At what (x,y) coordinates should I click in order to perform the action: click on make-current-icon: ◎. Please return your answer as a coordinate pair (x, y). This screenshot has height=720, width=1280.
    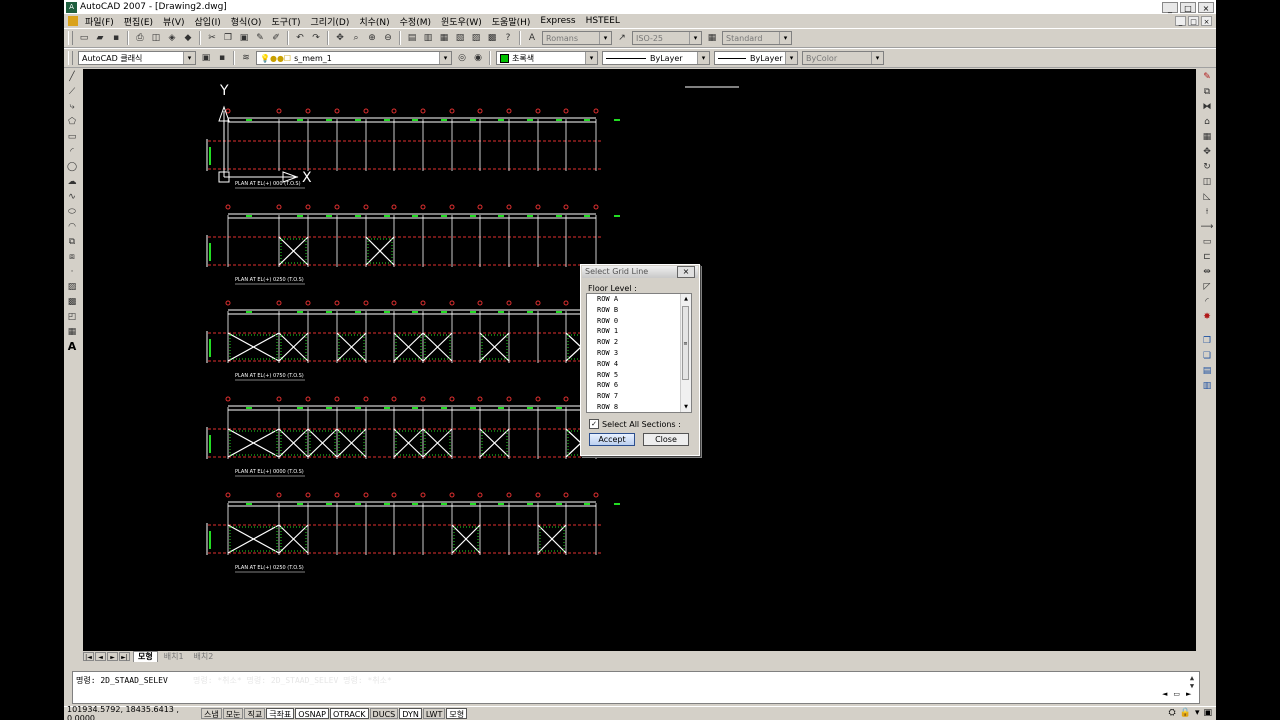
    Looking at the image, I should click on (462, 58).